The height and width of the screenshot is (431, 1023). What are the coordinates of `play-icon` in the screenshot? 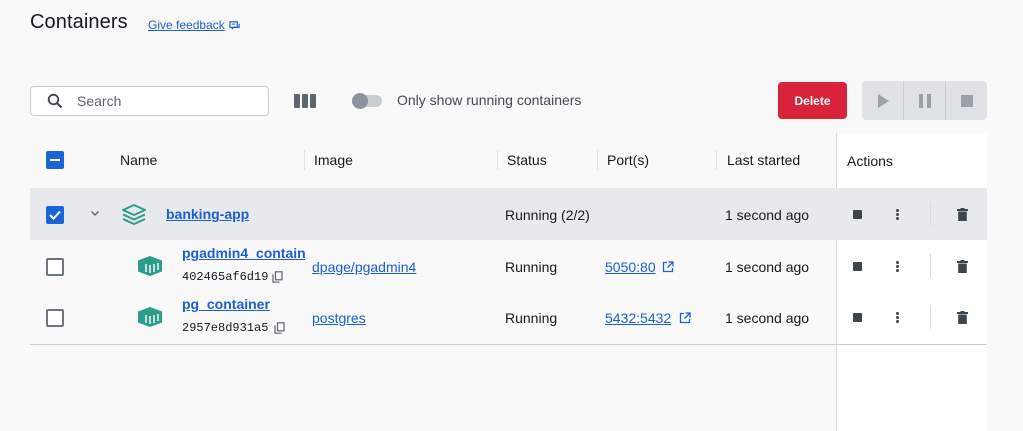 It's located at (883, 100).